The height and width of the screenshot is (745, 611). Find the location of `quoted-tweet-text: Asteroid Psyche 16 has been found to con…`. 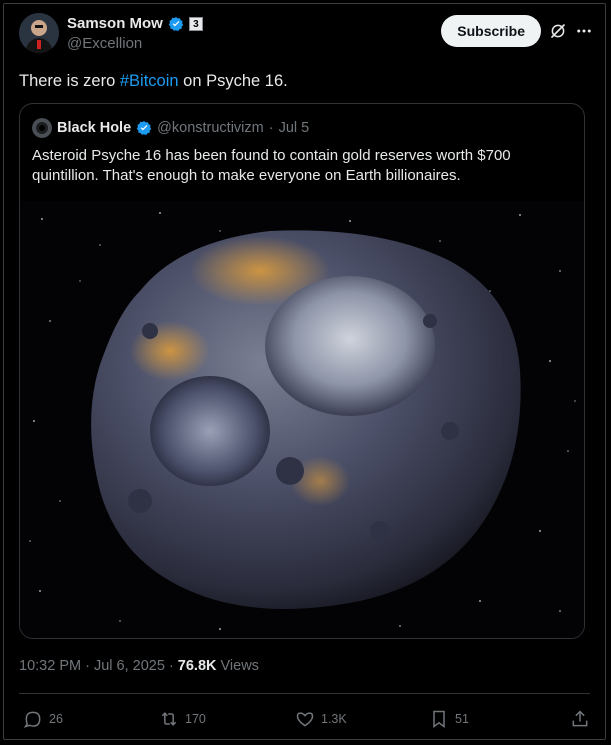

quoted-tweet-text: Asteroid Psyche 16 has been found to con… is located at coordinates (271, 165).